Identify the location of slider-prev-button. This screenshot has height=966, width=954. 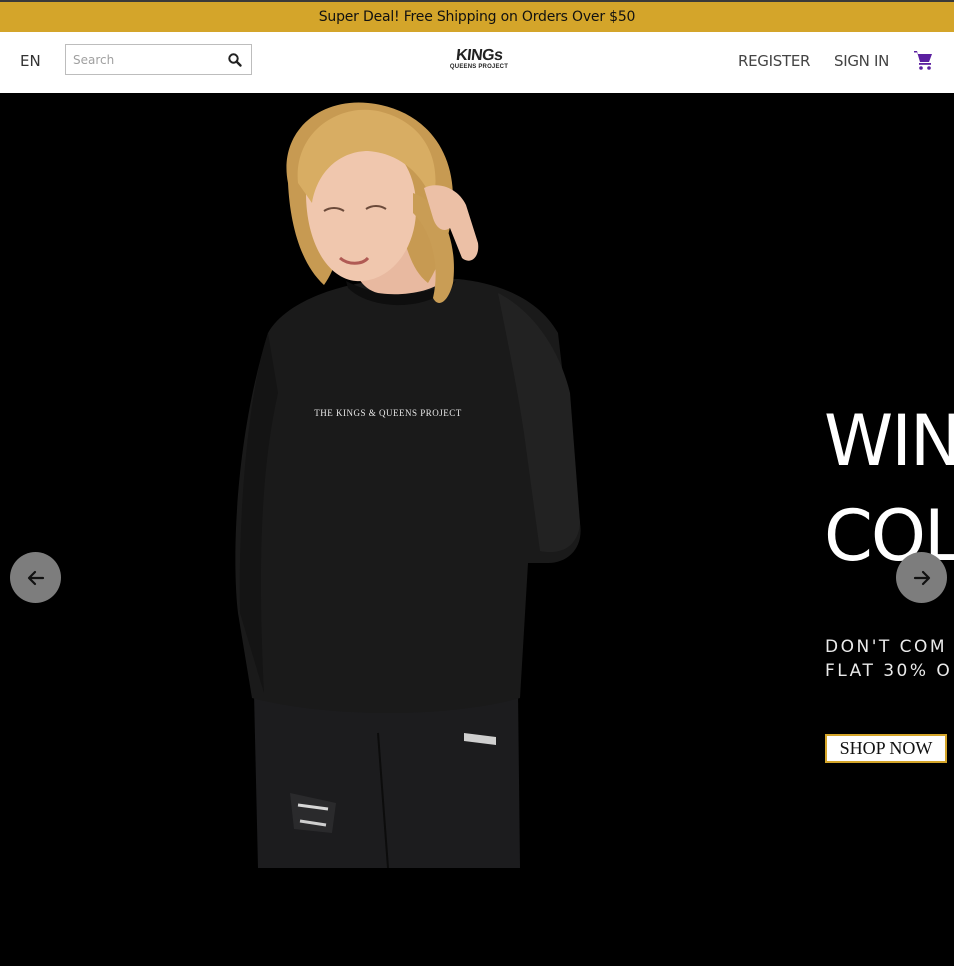
(35, 577).